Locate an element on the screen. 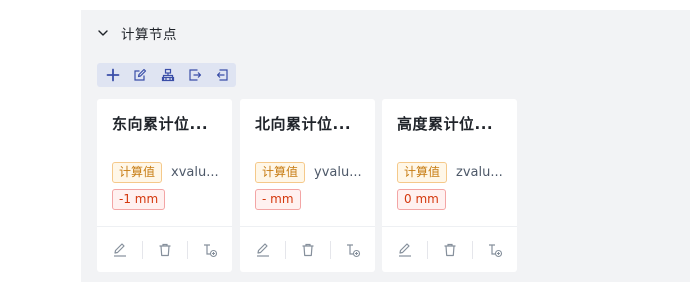  chevron-down-icon is located at coordinates (103, 33).